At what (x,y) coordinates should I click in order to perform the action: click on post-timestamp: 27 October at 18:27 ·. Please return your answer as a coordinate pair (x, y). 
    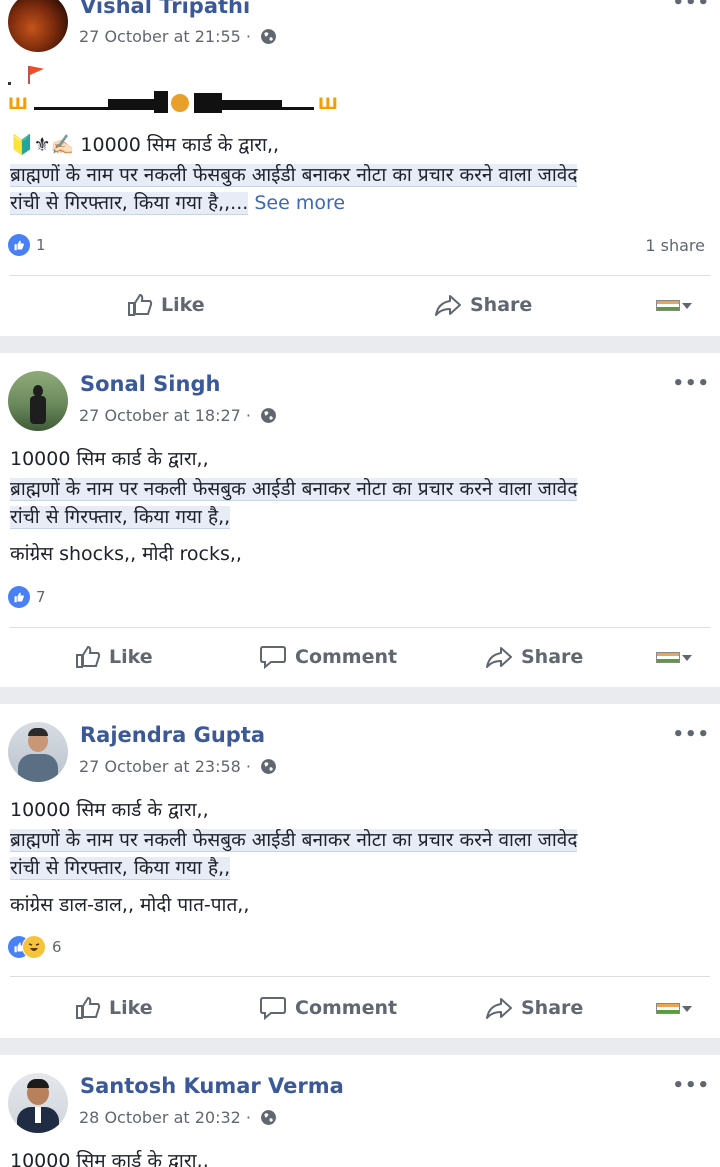
    Looking at the image, I should click on (178, 415).